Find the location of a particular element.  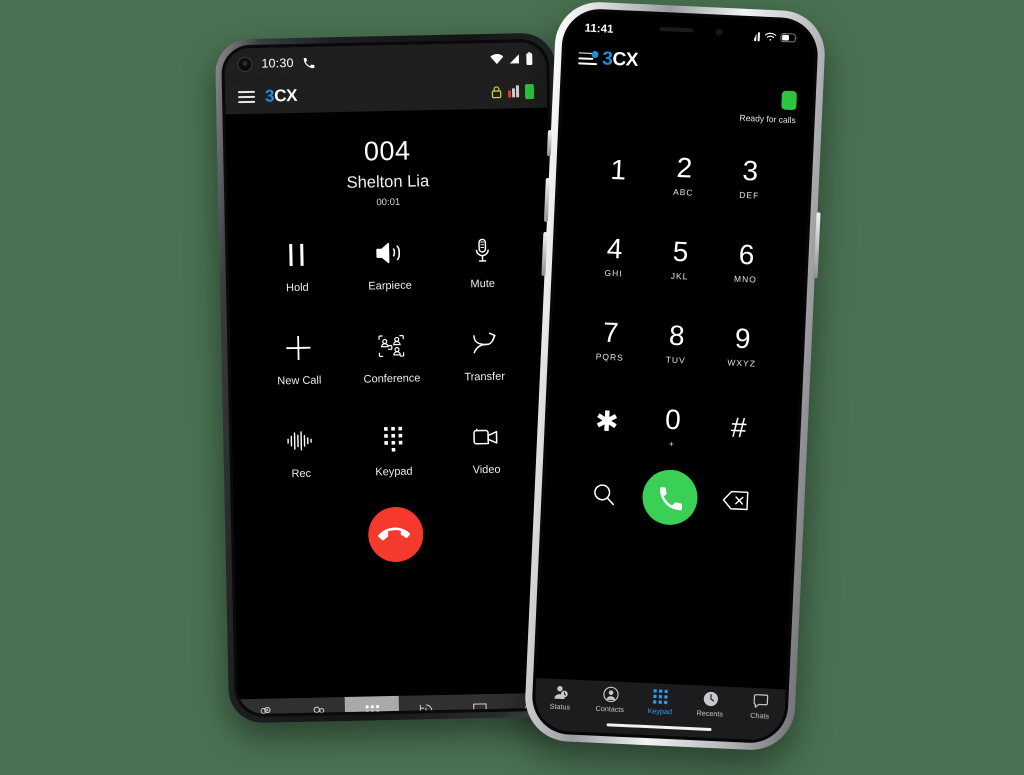

dial-digit: 3 is located at coordinates (750, 170).